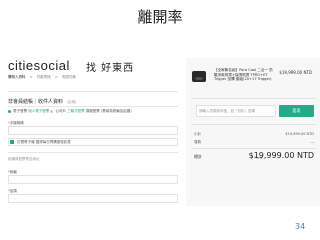 This screenshot has height=240, width=320. I want to click on radio-option-a: 電子發票, so click(20, 111).